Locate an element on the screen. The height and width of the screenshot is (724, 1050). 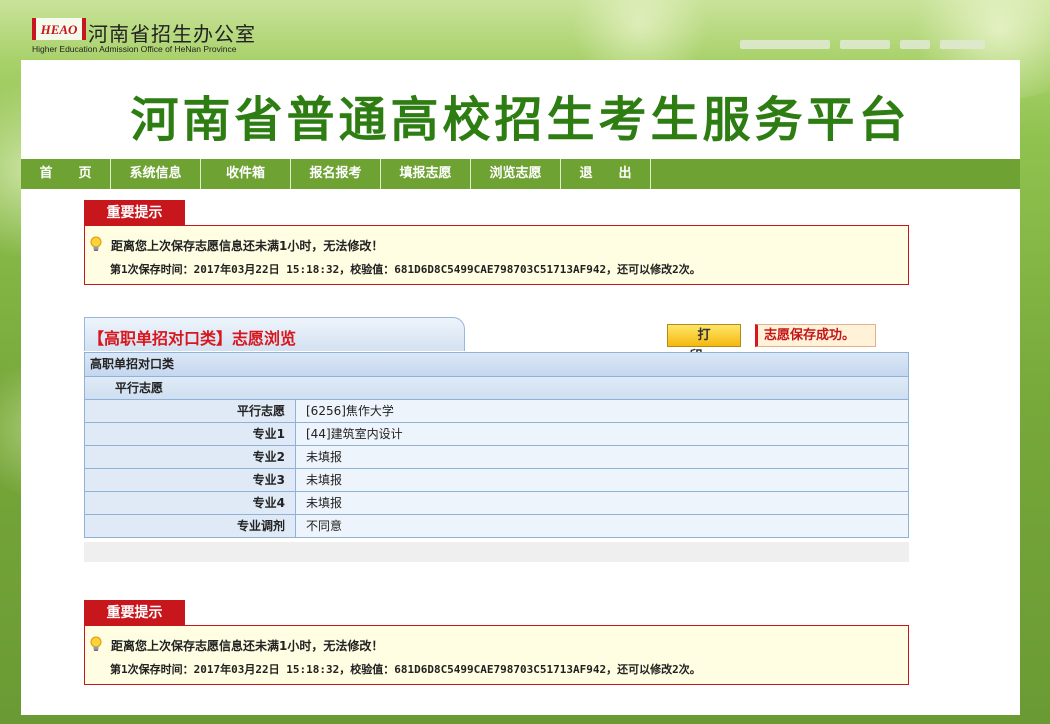
table-row: 专业3 未填报 is located at coordinates (496, 480).